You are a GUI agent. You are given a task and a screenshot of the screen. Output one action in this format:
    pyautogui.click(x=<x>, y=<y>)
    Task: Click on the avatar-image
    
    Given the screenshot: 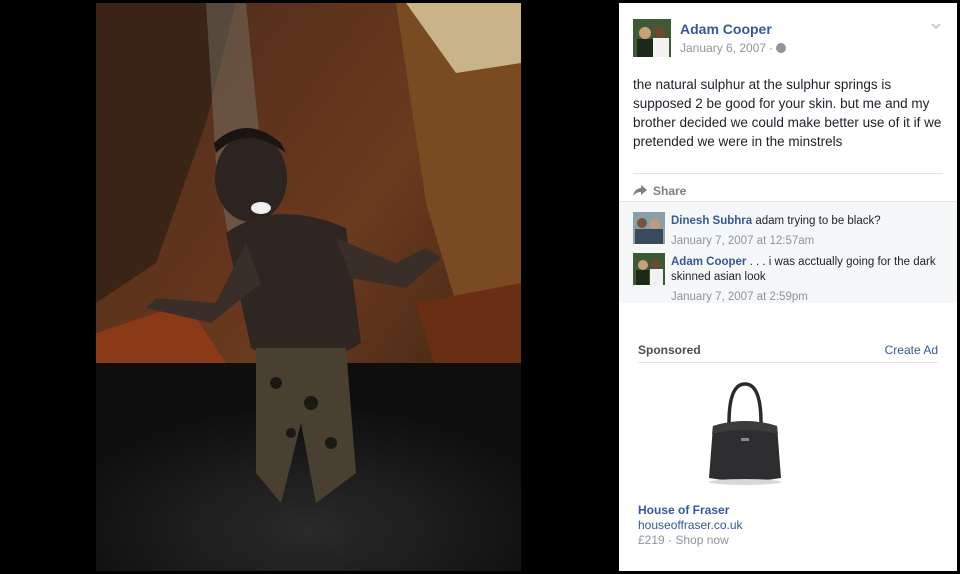 What is the action you would take?
    pyautogui.click(x=652, y=38)
    